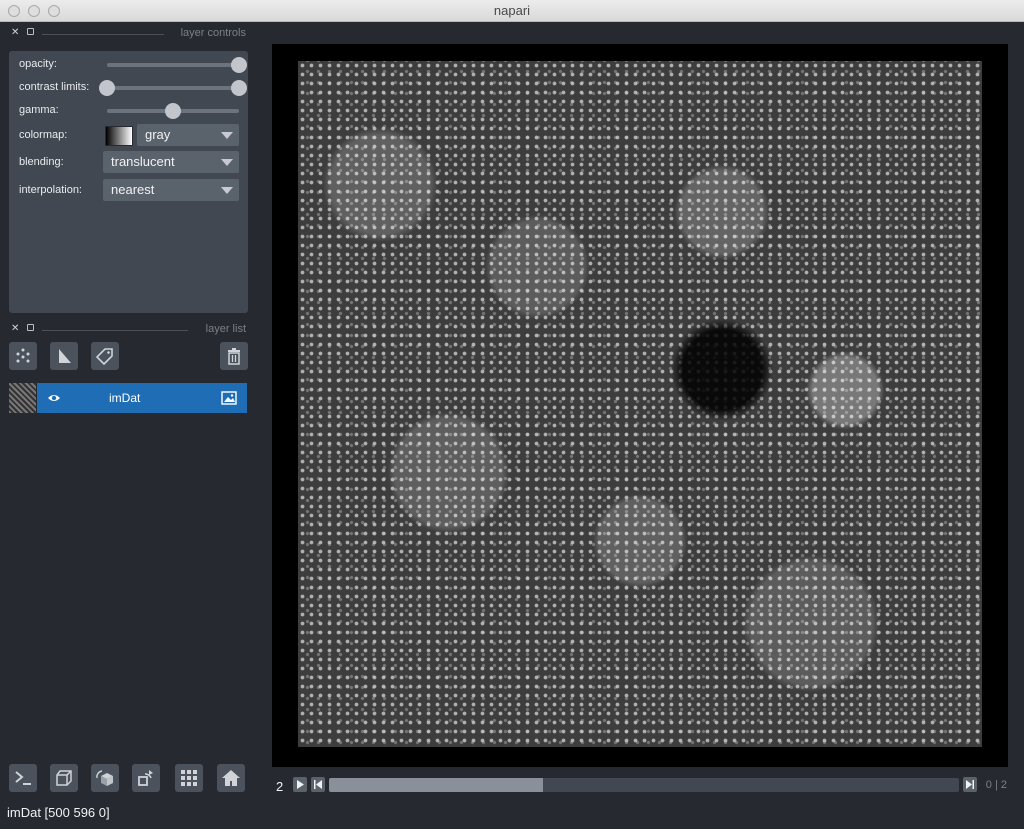  I want to click on new-labels-layer-button, so click(105, 356).